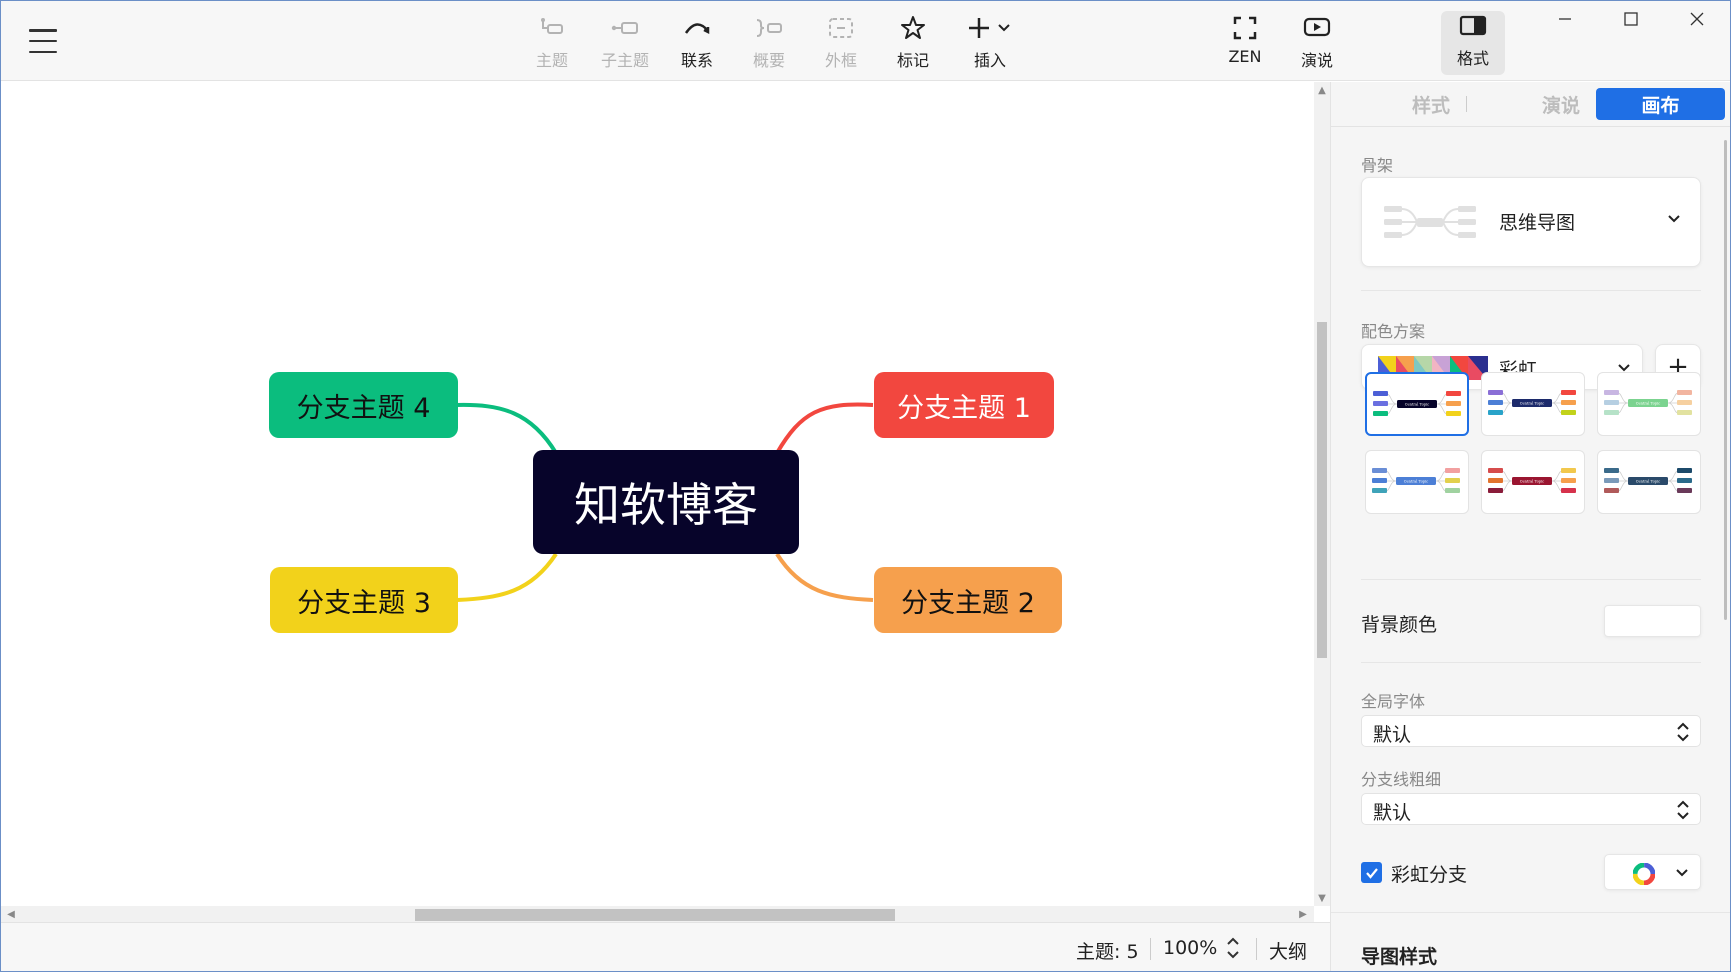  What do you see at coordinates (551, 60) in the screenshot?
I see `topic-label: 主题` at bounding box center [551, 60].